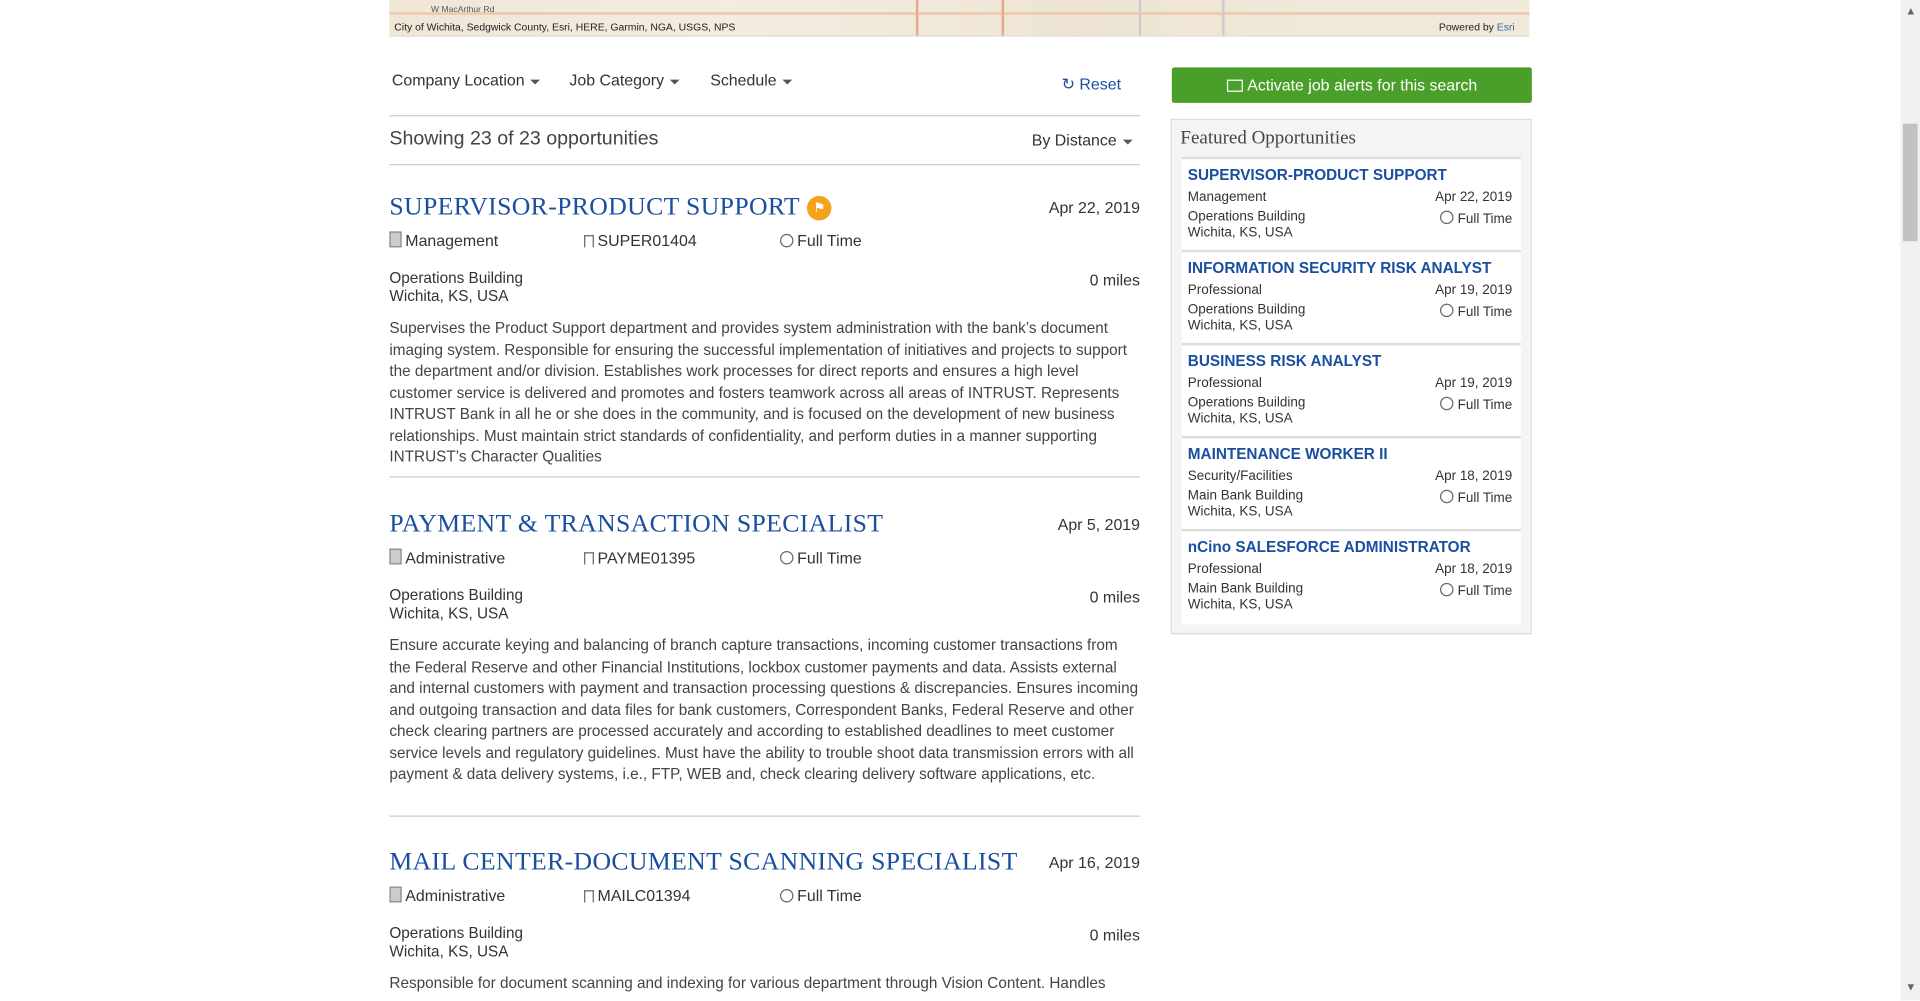  What do you see at coordinates (1910, 500) in the screenshot?
I see `page-scrollbar: ▲ ▼` at bounding box center [1910, 500].